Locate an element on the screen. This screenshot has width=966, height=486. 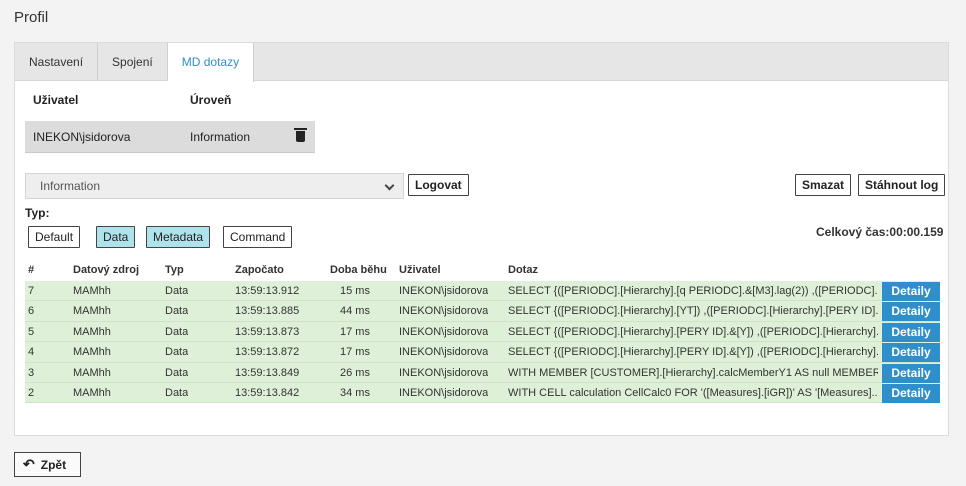
type-metadata-button: Metadata is located at coordinates (178, 237).